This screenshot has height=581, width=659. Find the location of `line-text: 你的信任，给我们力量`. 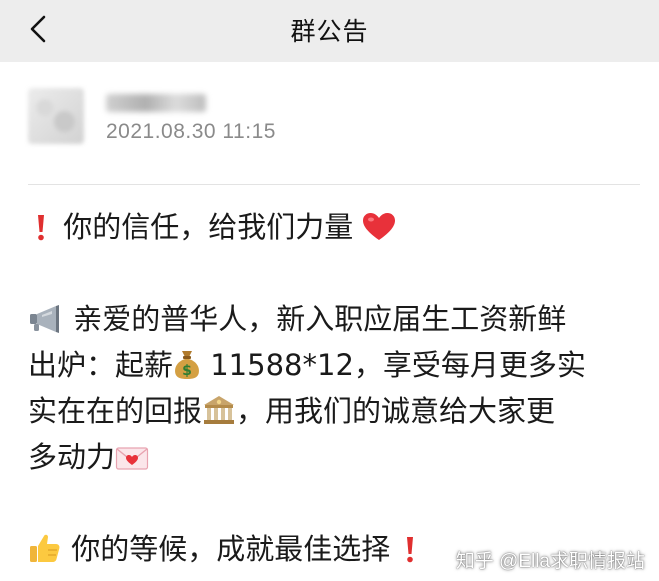

line-text: 你的信任，给我们力量 is located at coordinates (208, 227).